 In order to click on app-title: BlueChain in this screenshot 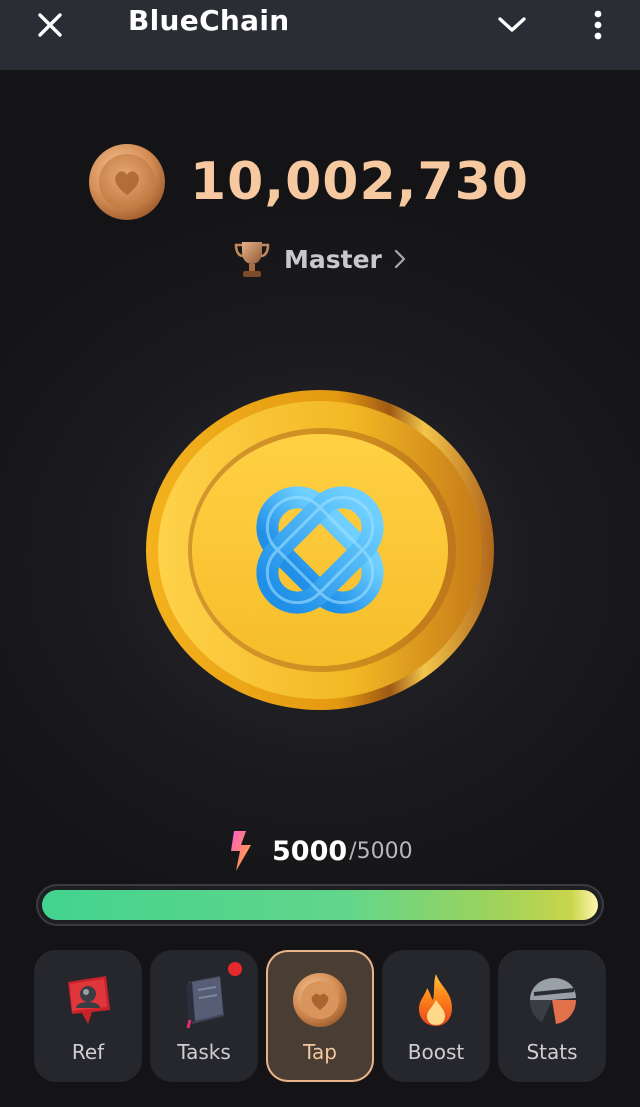, I will do `click(209, 20)`.